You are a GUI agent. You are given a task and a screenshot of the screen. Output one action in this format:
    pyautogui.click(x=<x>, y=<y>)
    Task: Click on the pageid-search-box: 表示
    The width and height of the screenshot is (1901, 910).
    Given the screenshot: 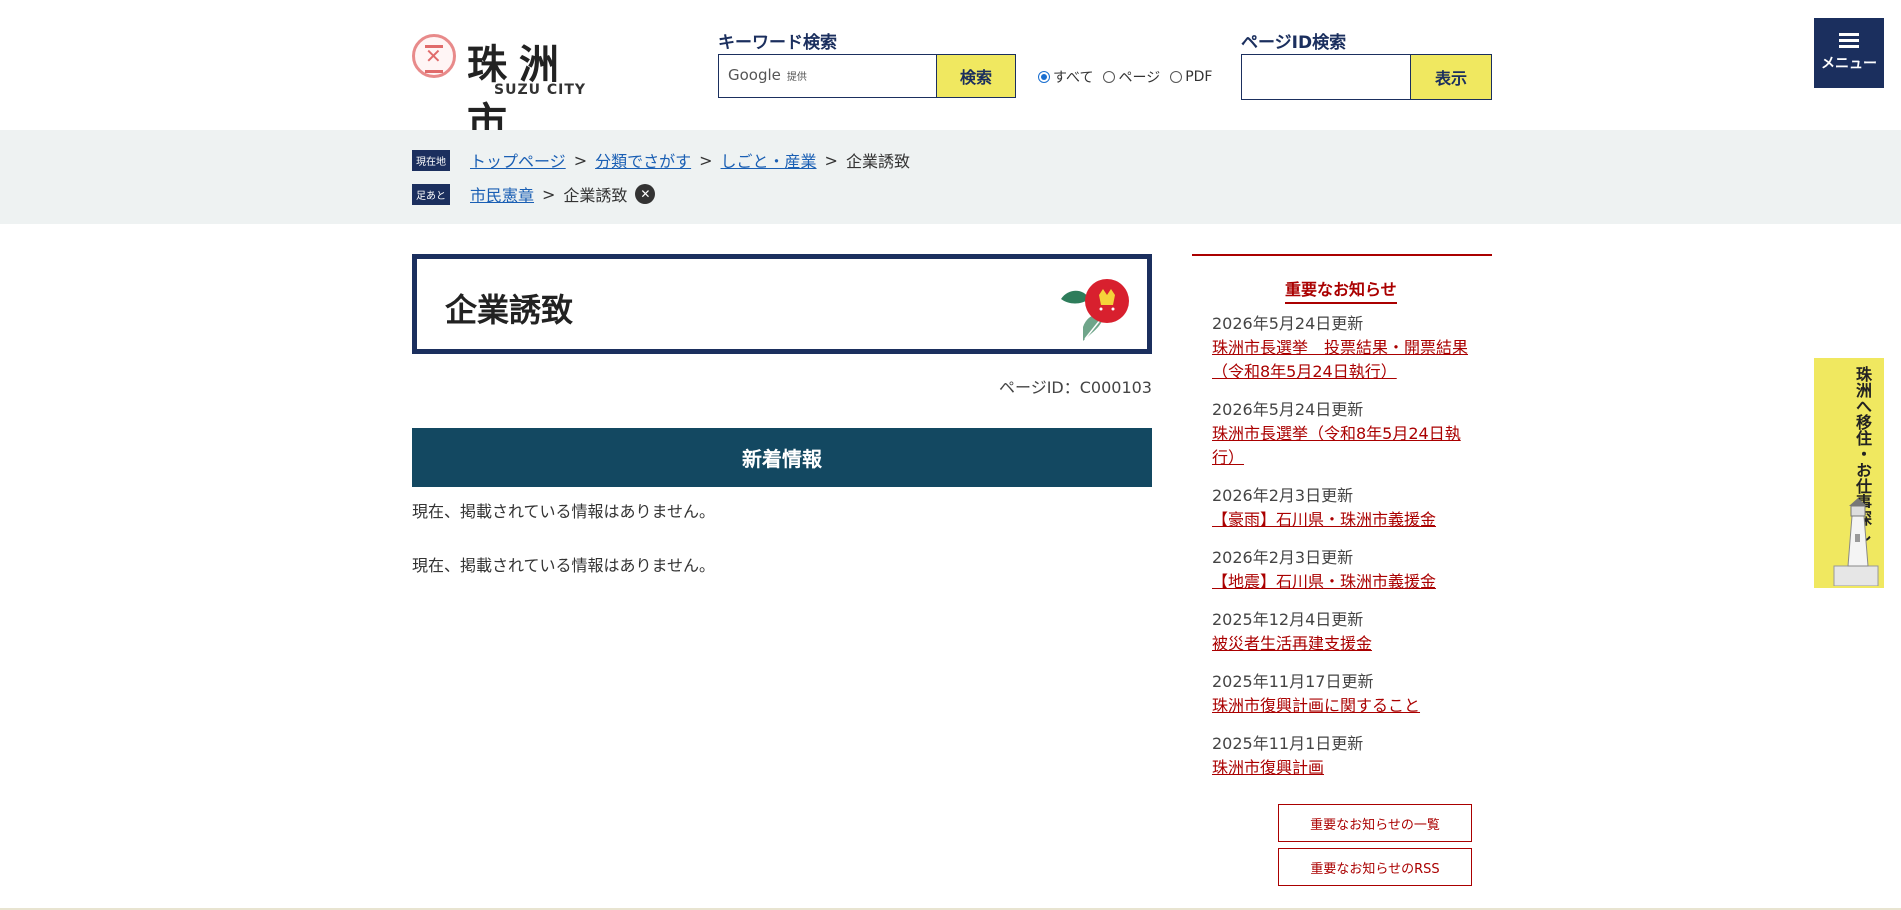 What is the action you would take?
    pyautogui.click(x=1366, y=77)
    